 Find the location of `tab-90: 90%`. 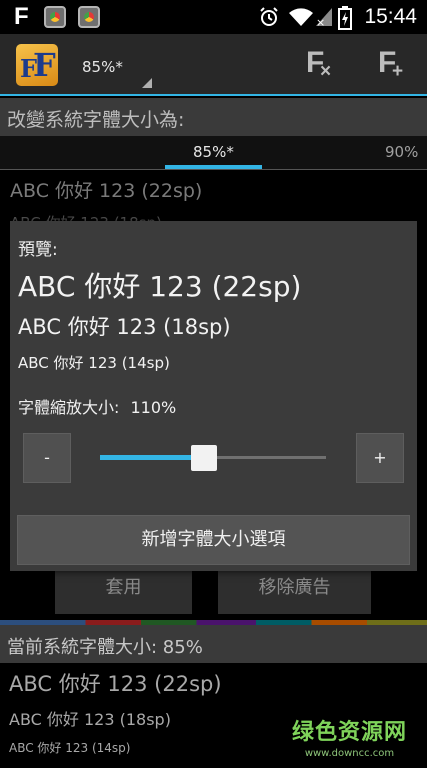

tab-90: 90% is located at coordinates (401, 152).